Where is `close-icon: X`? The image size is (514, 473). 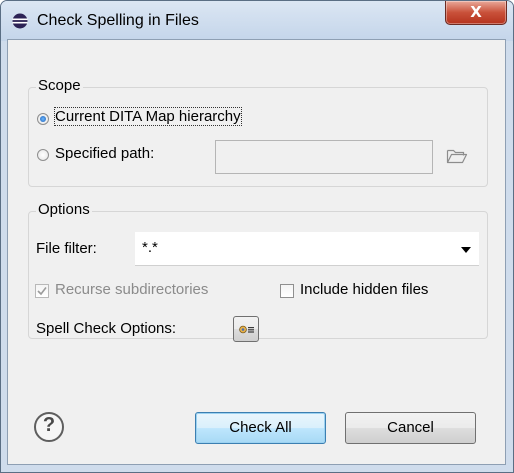 close-icon: X is located at coordinates (476, 12).